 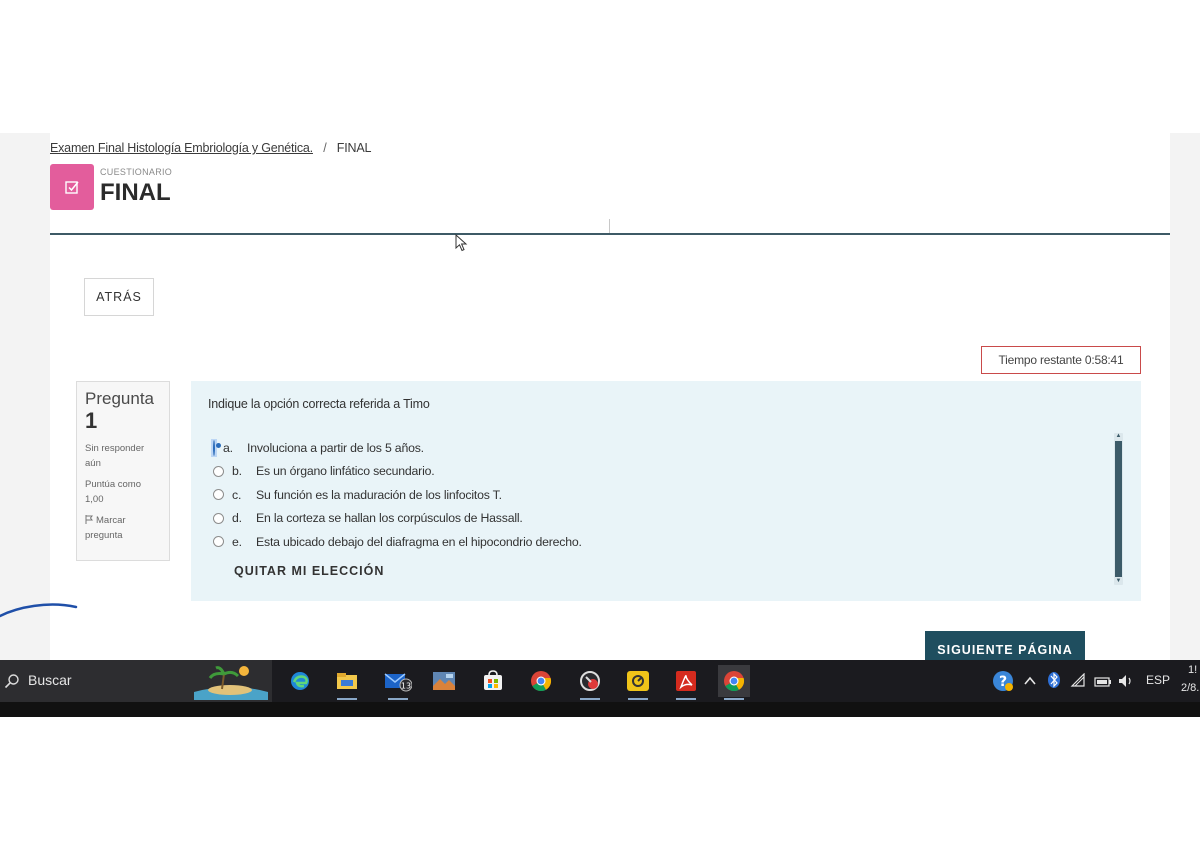 I want to click on pen-annotation-stroke, so click(x=39, y=610).